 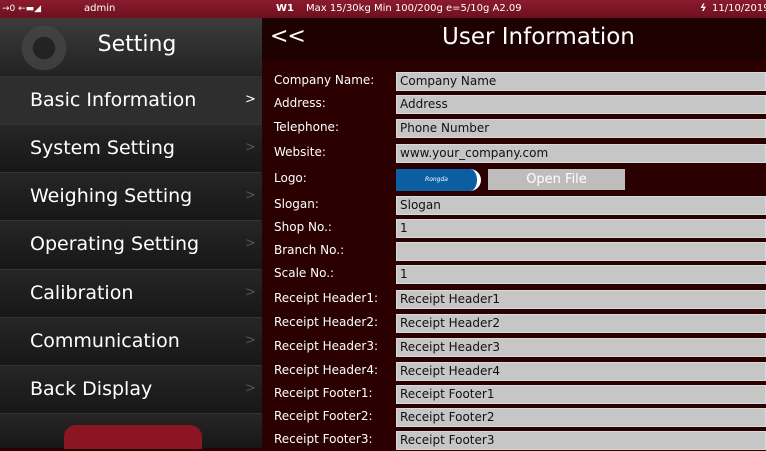 What do you see at coordinates (105, 341) in the screenshot?
I see `sidebar-item-label: Communication` at bounding box center [105, 341].